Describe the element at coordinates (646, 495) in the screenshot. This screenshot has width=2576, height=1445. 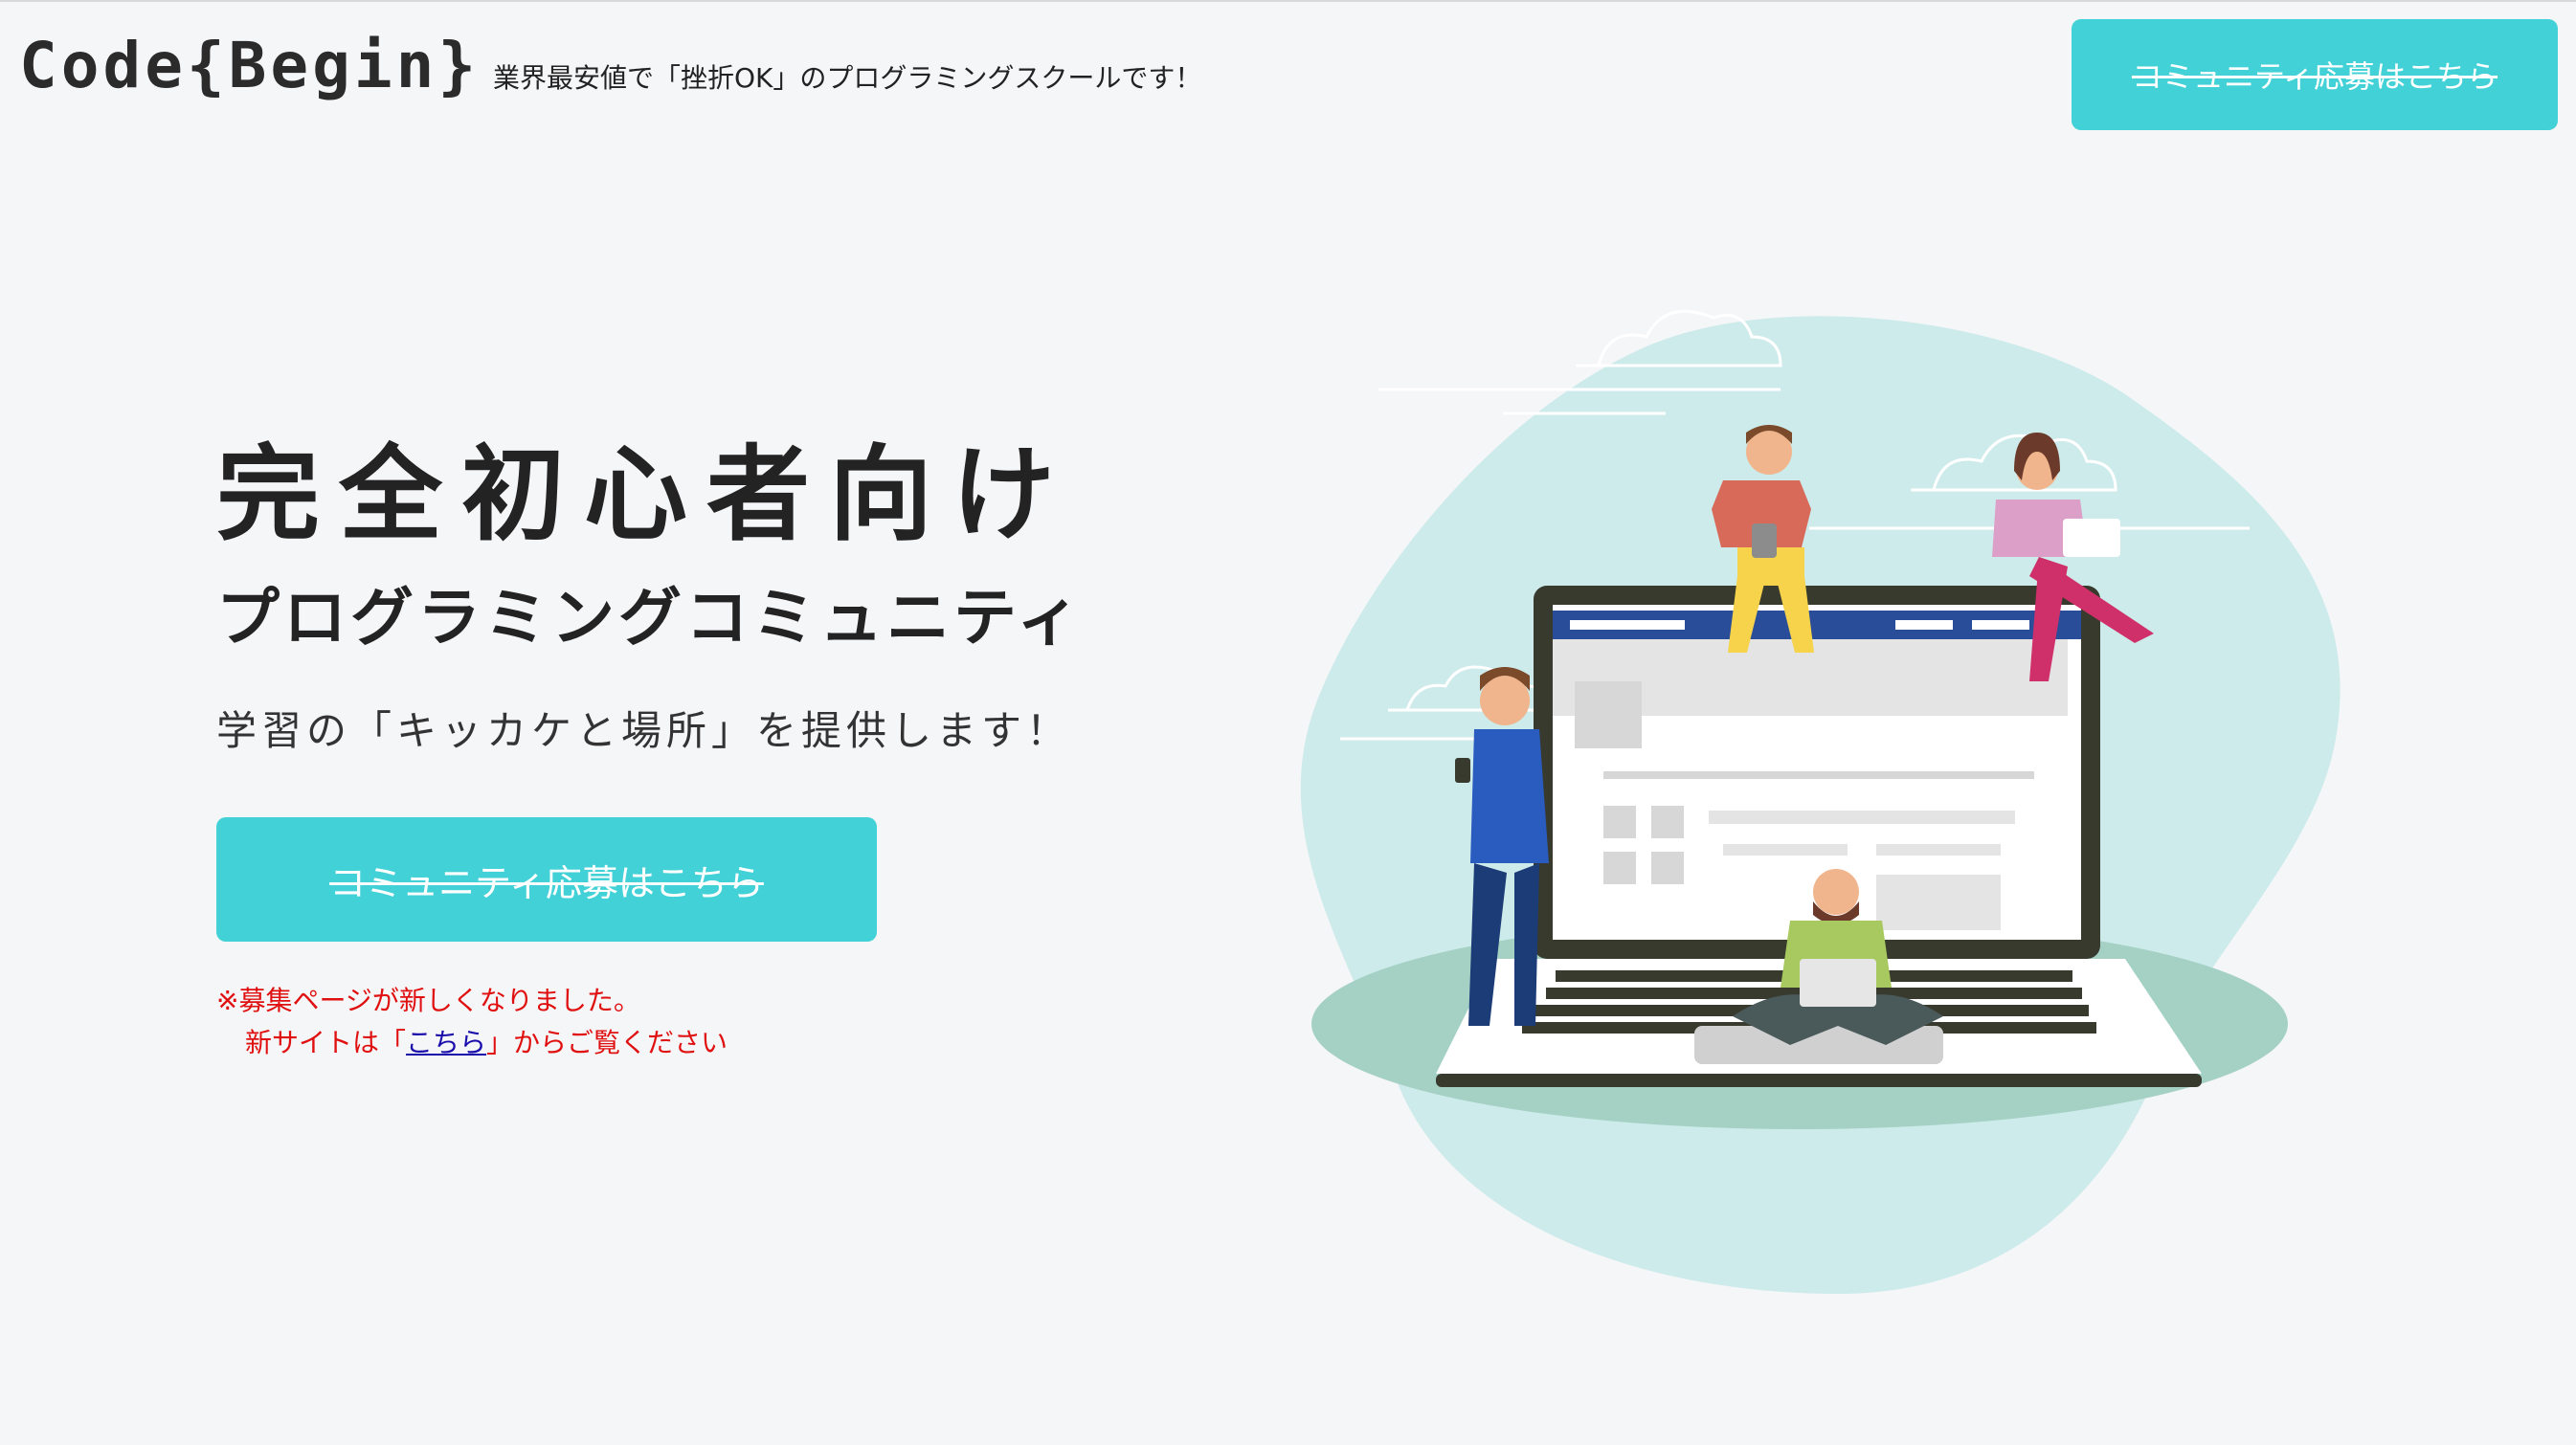
I see `hero-title: 完全初心者向け` at that location.